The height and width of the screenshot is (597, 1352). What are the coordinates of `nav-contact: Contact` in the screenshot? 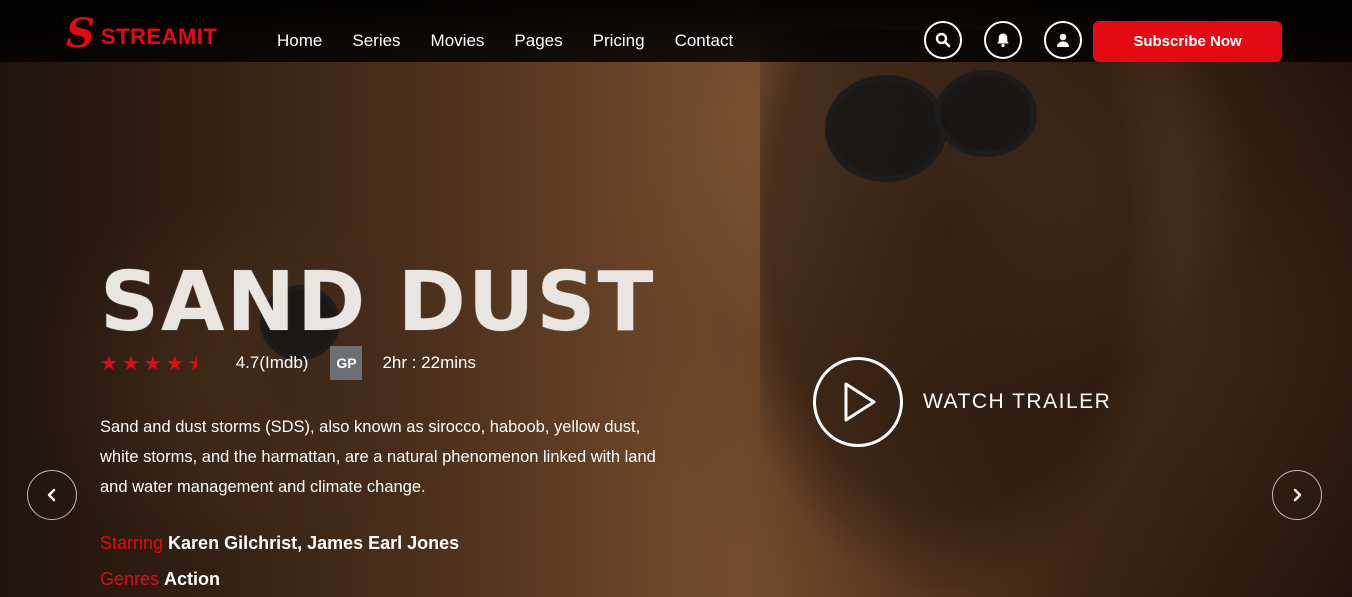 It's located at (704, 41).